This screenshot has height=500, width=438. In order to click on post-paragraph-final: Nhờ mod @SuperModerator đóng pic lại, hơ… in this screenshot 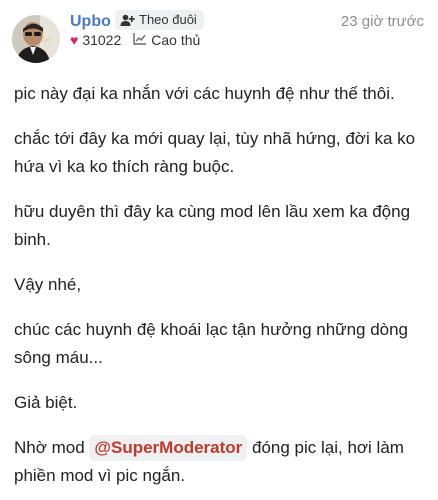, I will do `click(220, 462)`.